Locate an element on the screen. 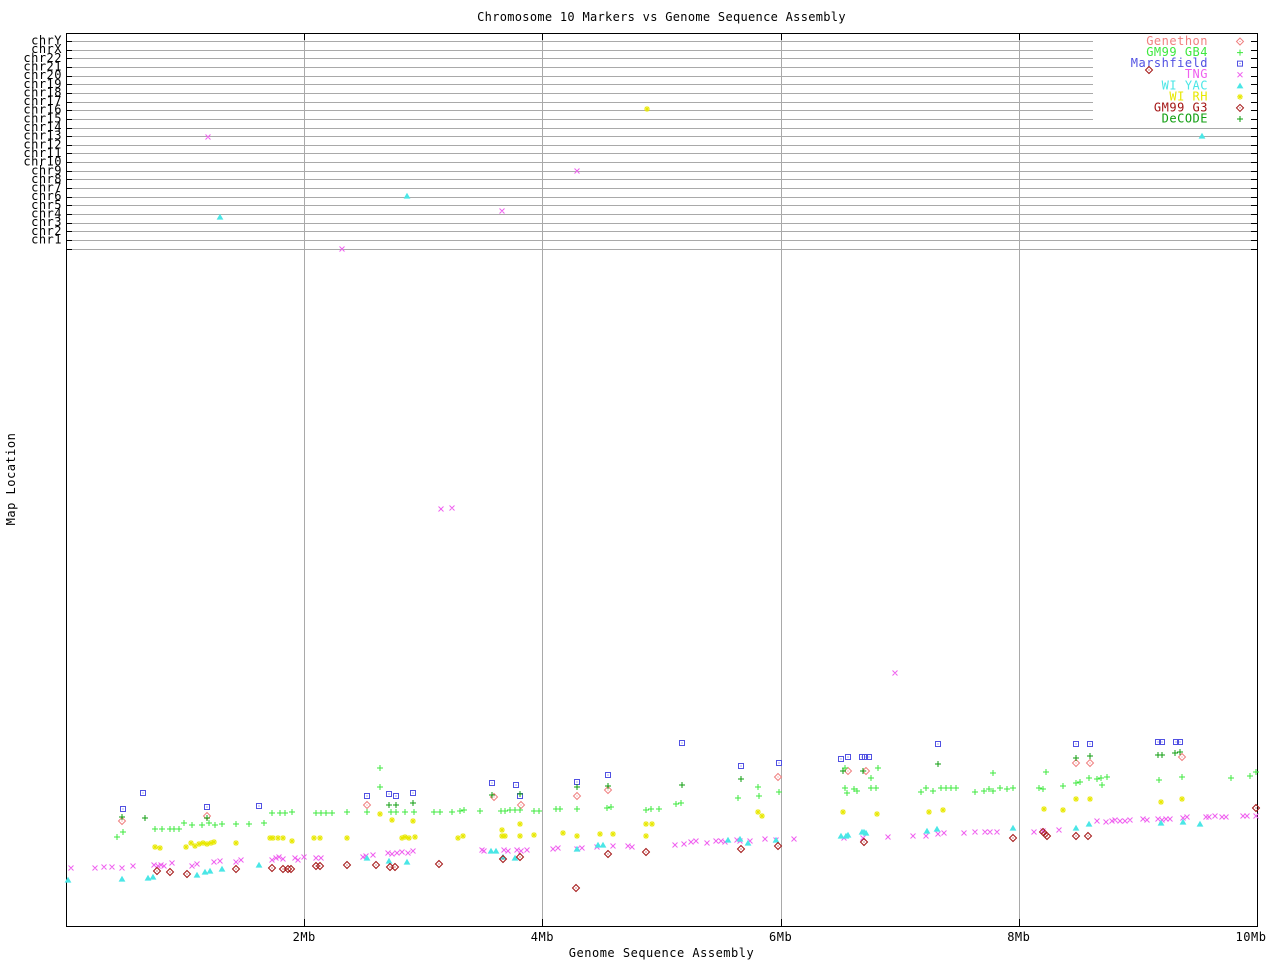 The image size is (1280, 960). x-tick-label: 4Mb is located at coordinates (542, 937).